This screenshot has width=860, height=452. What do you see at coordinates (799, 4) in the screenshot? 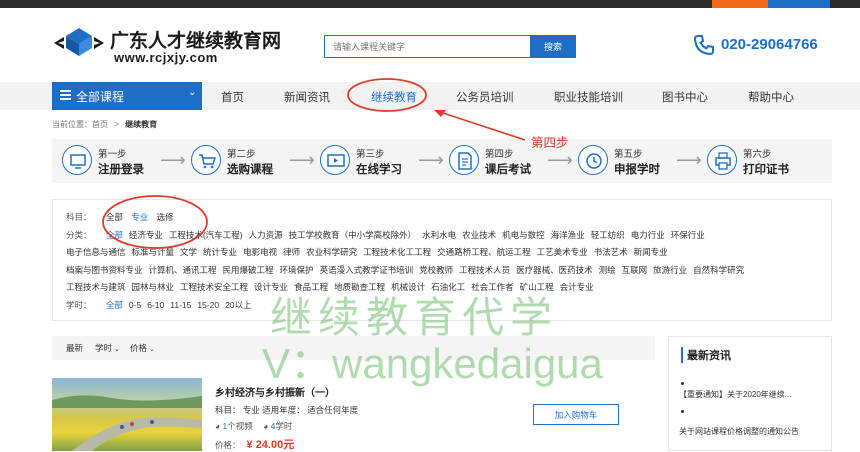
I see `top-strip-blue` at bounding box center [799, 4].